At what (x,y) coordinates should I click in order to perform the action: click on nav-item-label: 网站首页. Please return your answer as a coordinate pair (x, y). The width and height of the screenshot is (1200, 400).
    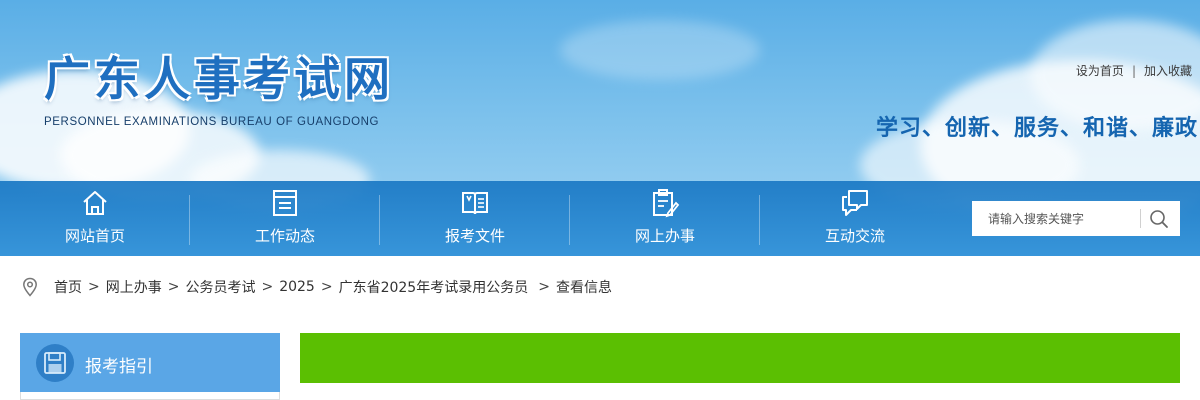
    Looking at the image, I should click on (94, 236).